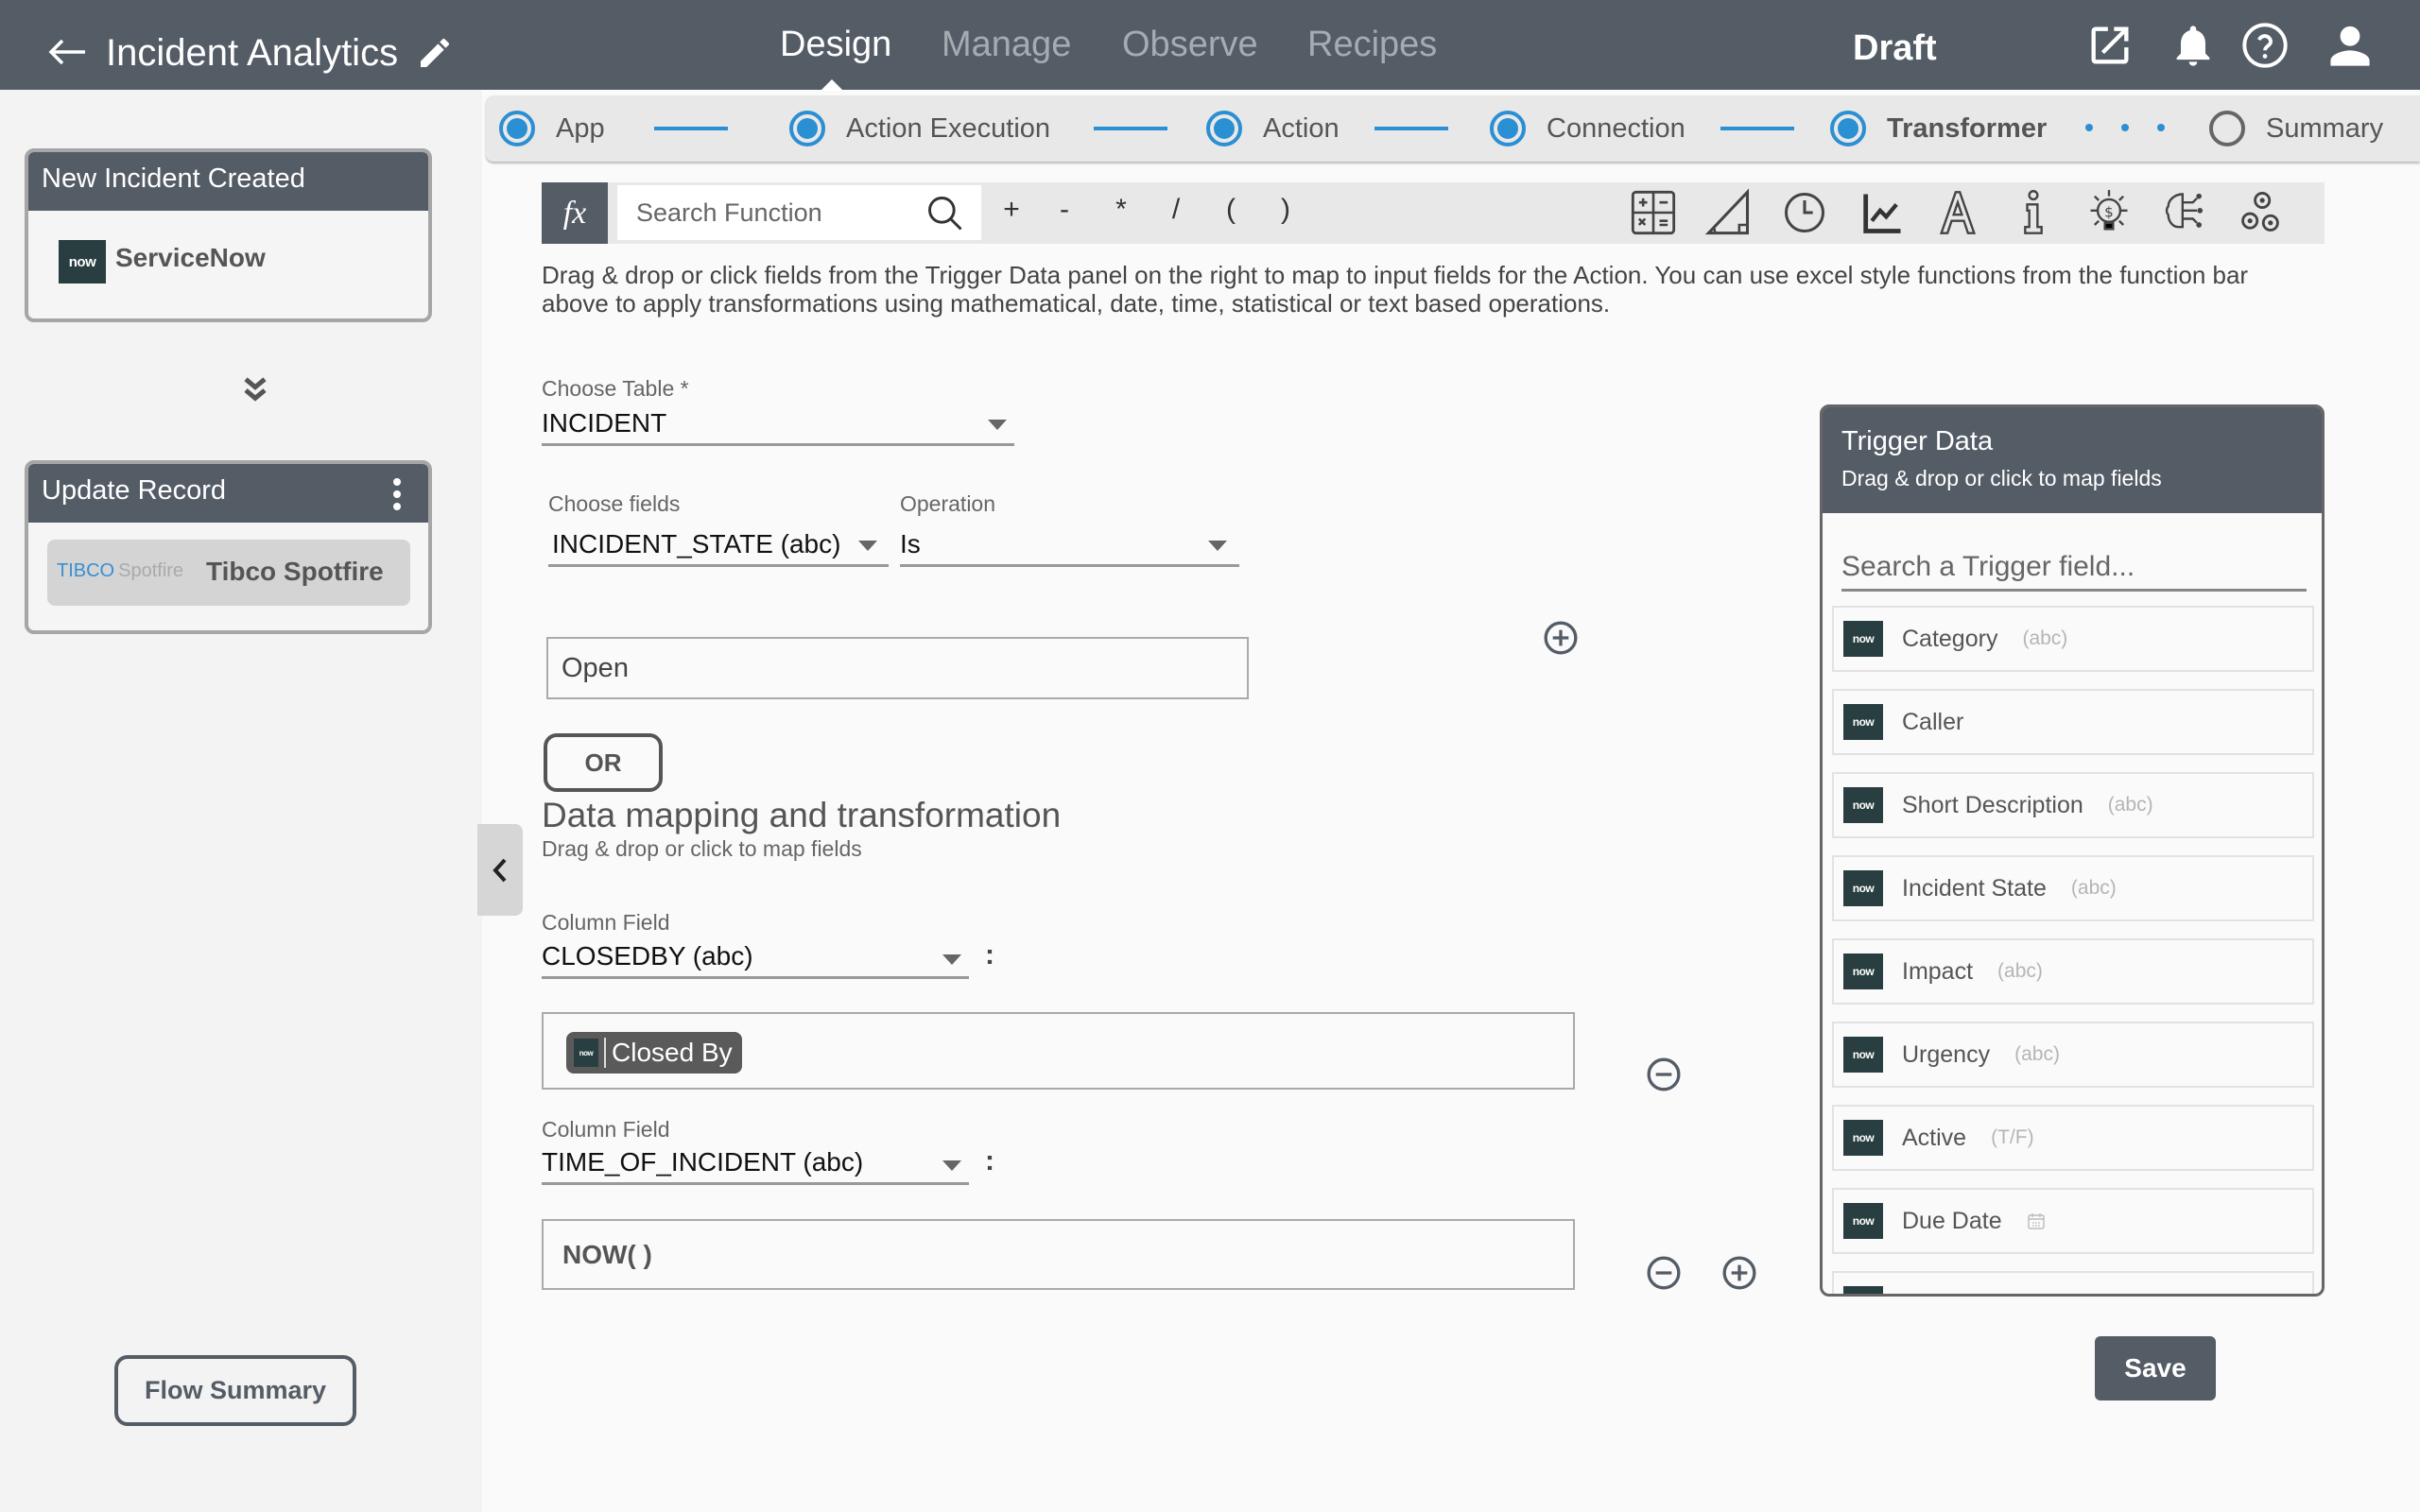  Describe the element at coordinates (120, 570) in the screenshot. I see `tibco-spotfire-logo-icon: TIBCO Spotfire` at that location.